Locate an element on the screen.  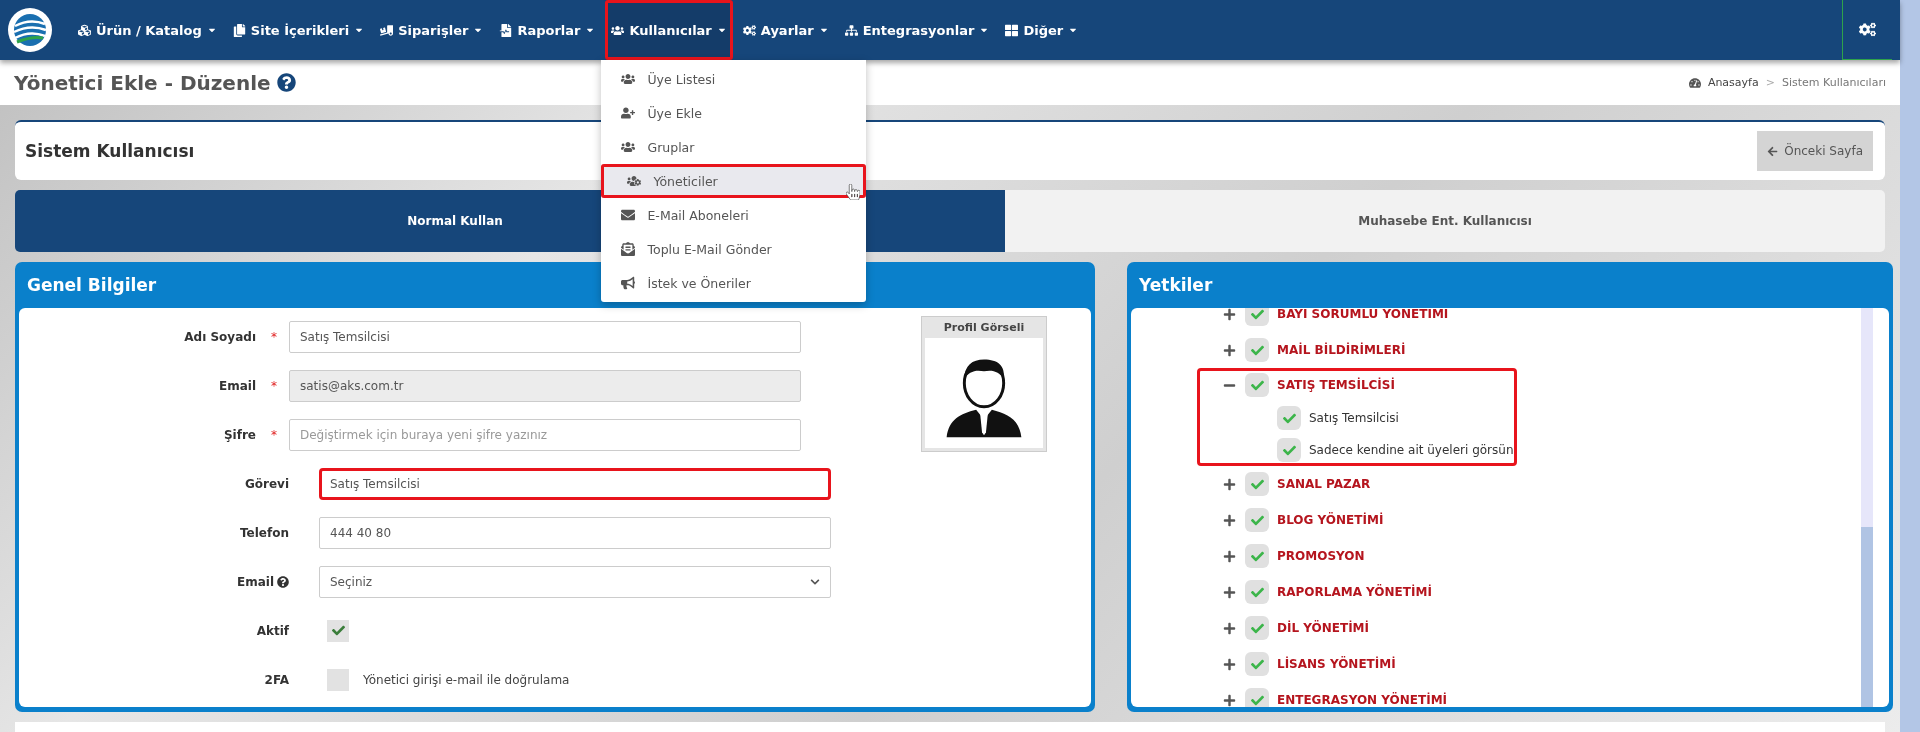
dropdown-item: İstek ve Öneriler is located at coordinates (734, 283).